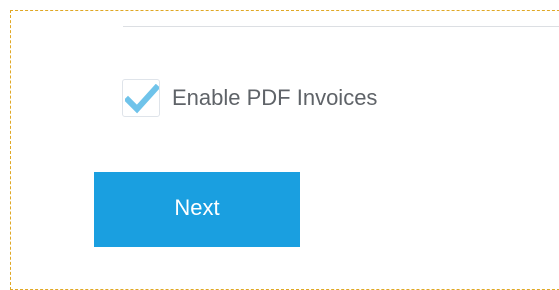 Image resolution: width=559 pixels, height=290 pixels. I want to click on next-button: Next, so click(197, 209).